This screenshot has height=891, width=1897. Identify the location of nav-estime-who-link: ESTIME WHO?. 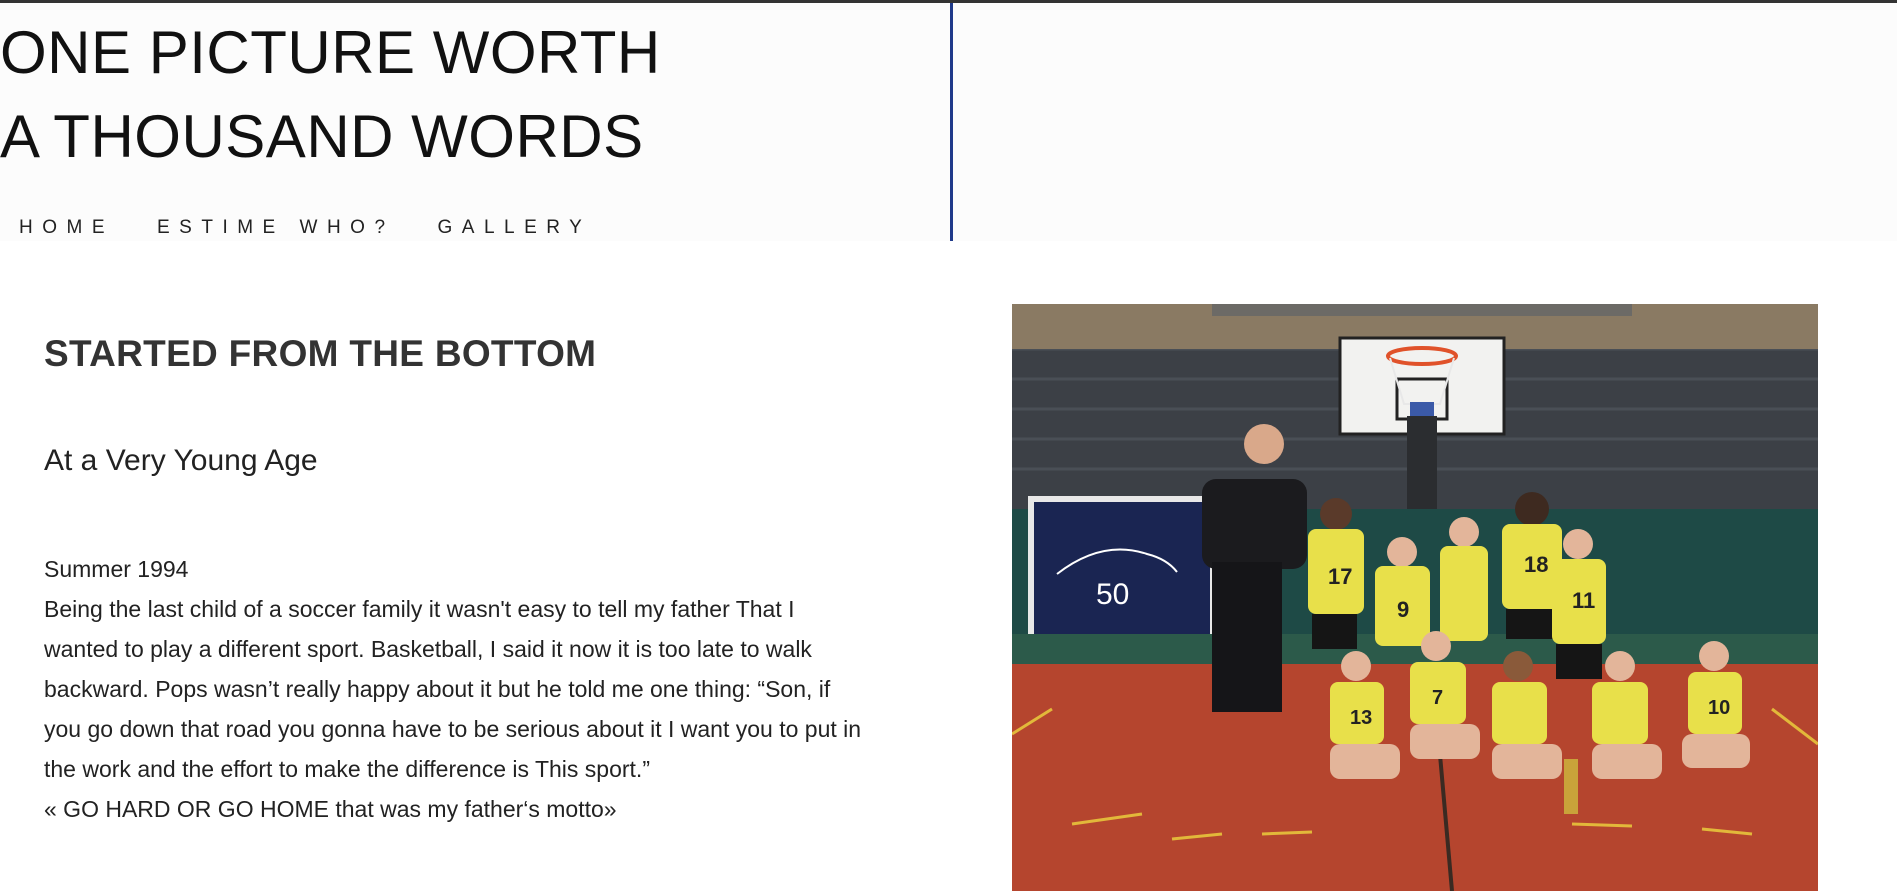
(276, 228).